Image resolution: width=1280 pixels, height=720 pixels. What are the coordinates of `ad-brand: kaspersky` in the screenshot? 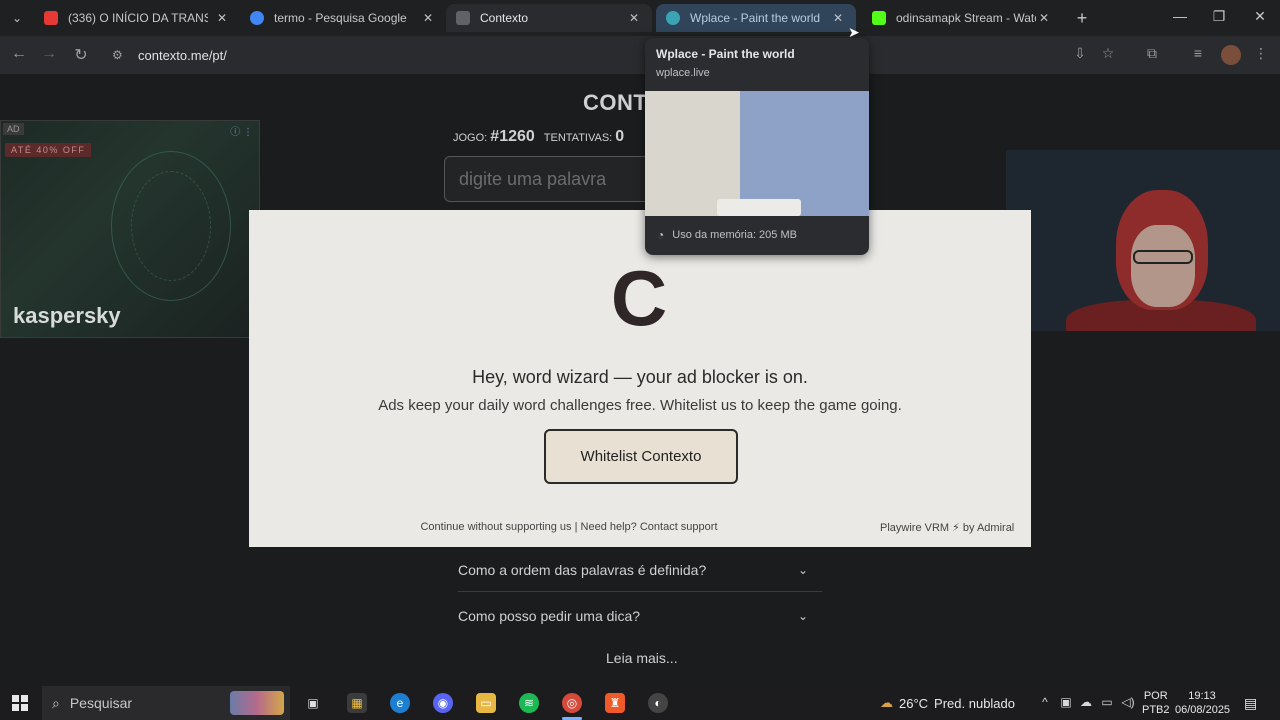 It's located at (67, 315).